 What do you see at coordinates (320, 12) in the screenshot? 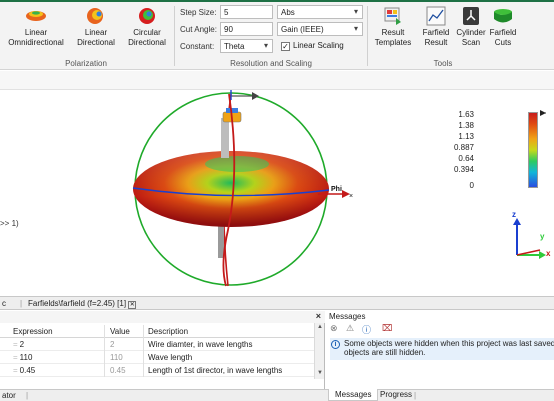
I see `abs-dropdown: Abs` at bounding box center [320, 12].